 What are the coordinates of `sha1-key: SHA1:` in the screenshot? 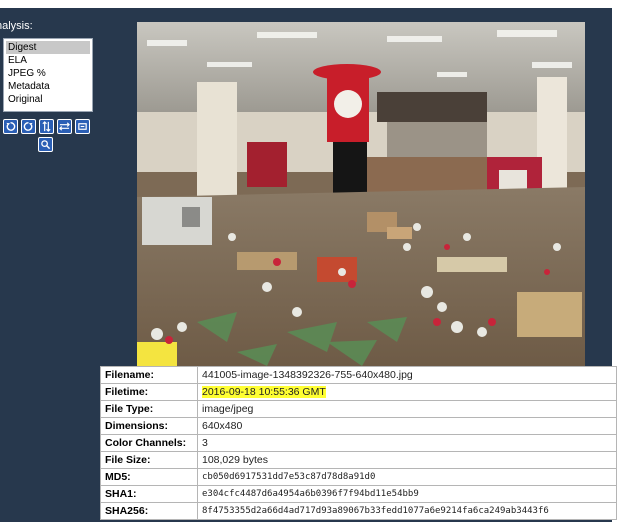 It's located at (149, 494).